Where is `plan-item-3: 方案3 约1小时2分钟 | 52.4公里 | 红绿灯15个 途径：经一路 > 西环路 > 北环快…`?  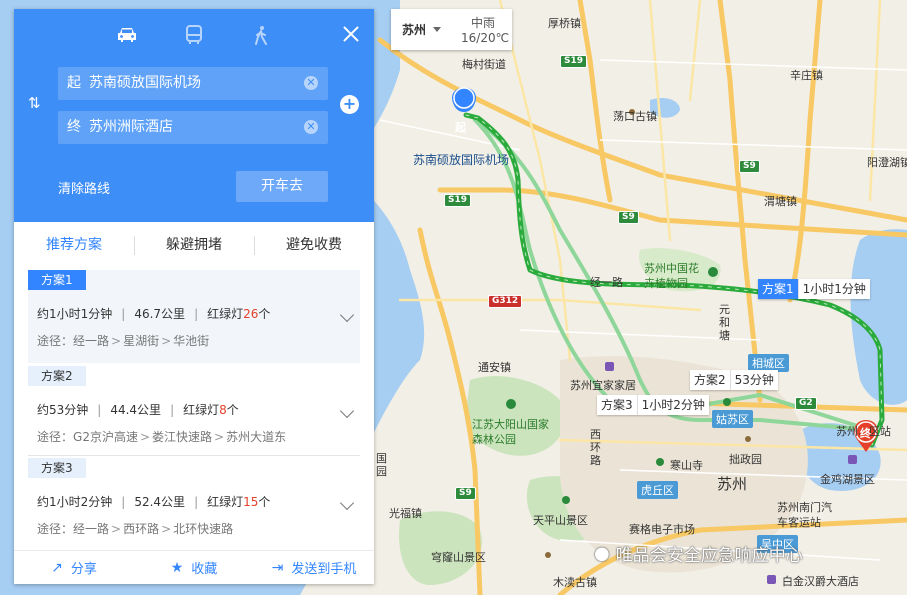 plan-item-3: 方案3 约1小时2分钟 | 52.4公里 | 红绿灯15个 途径：经一路 > 西环路 > 北环快… is located at coordinates (194, 502).